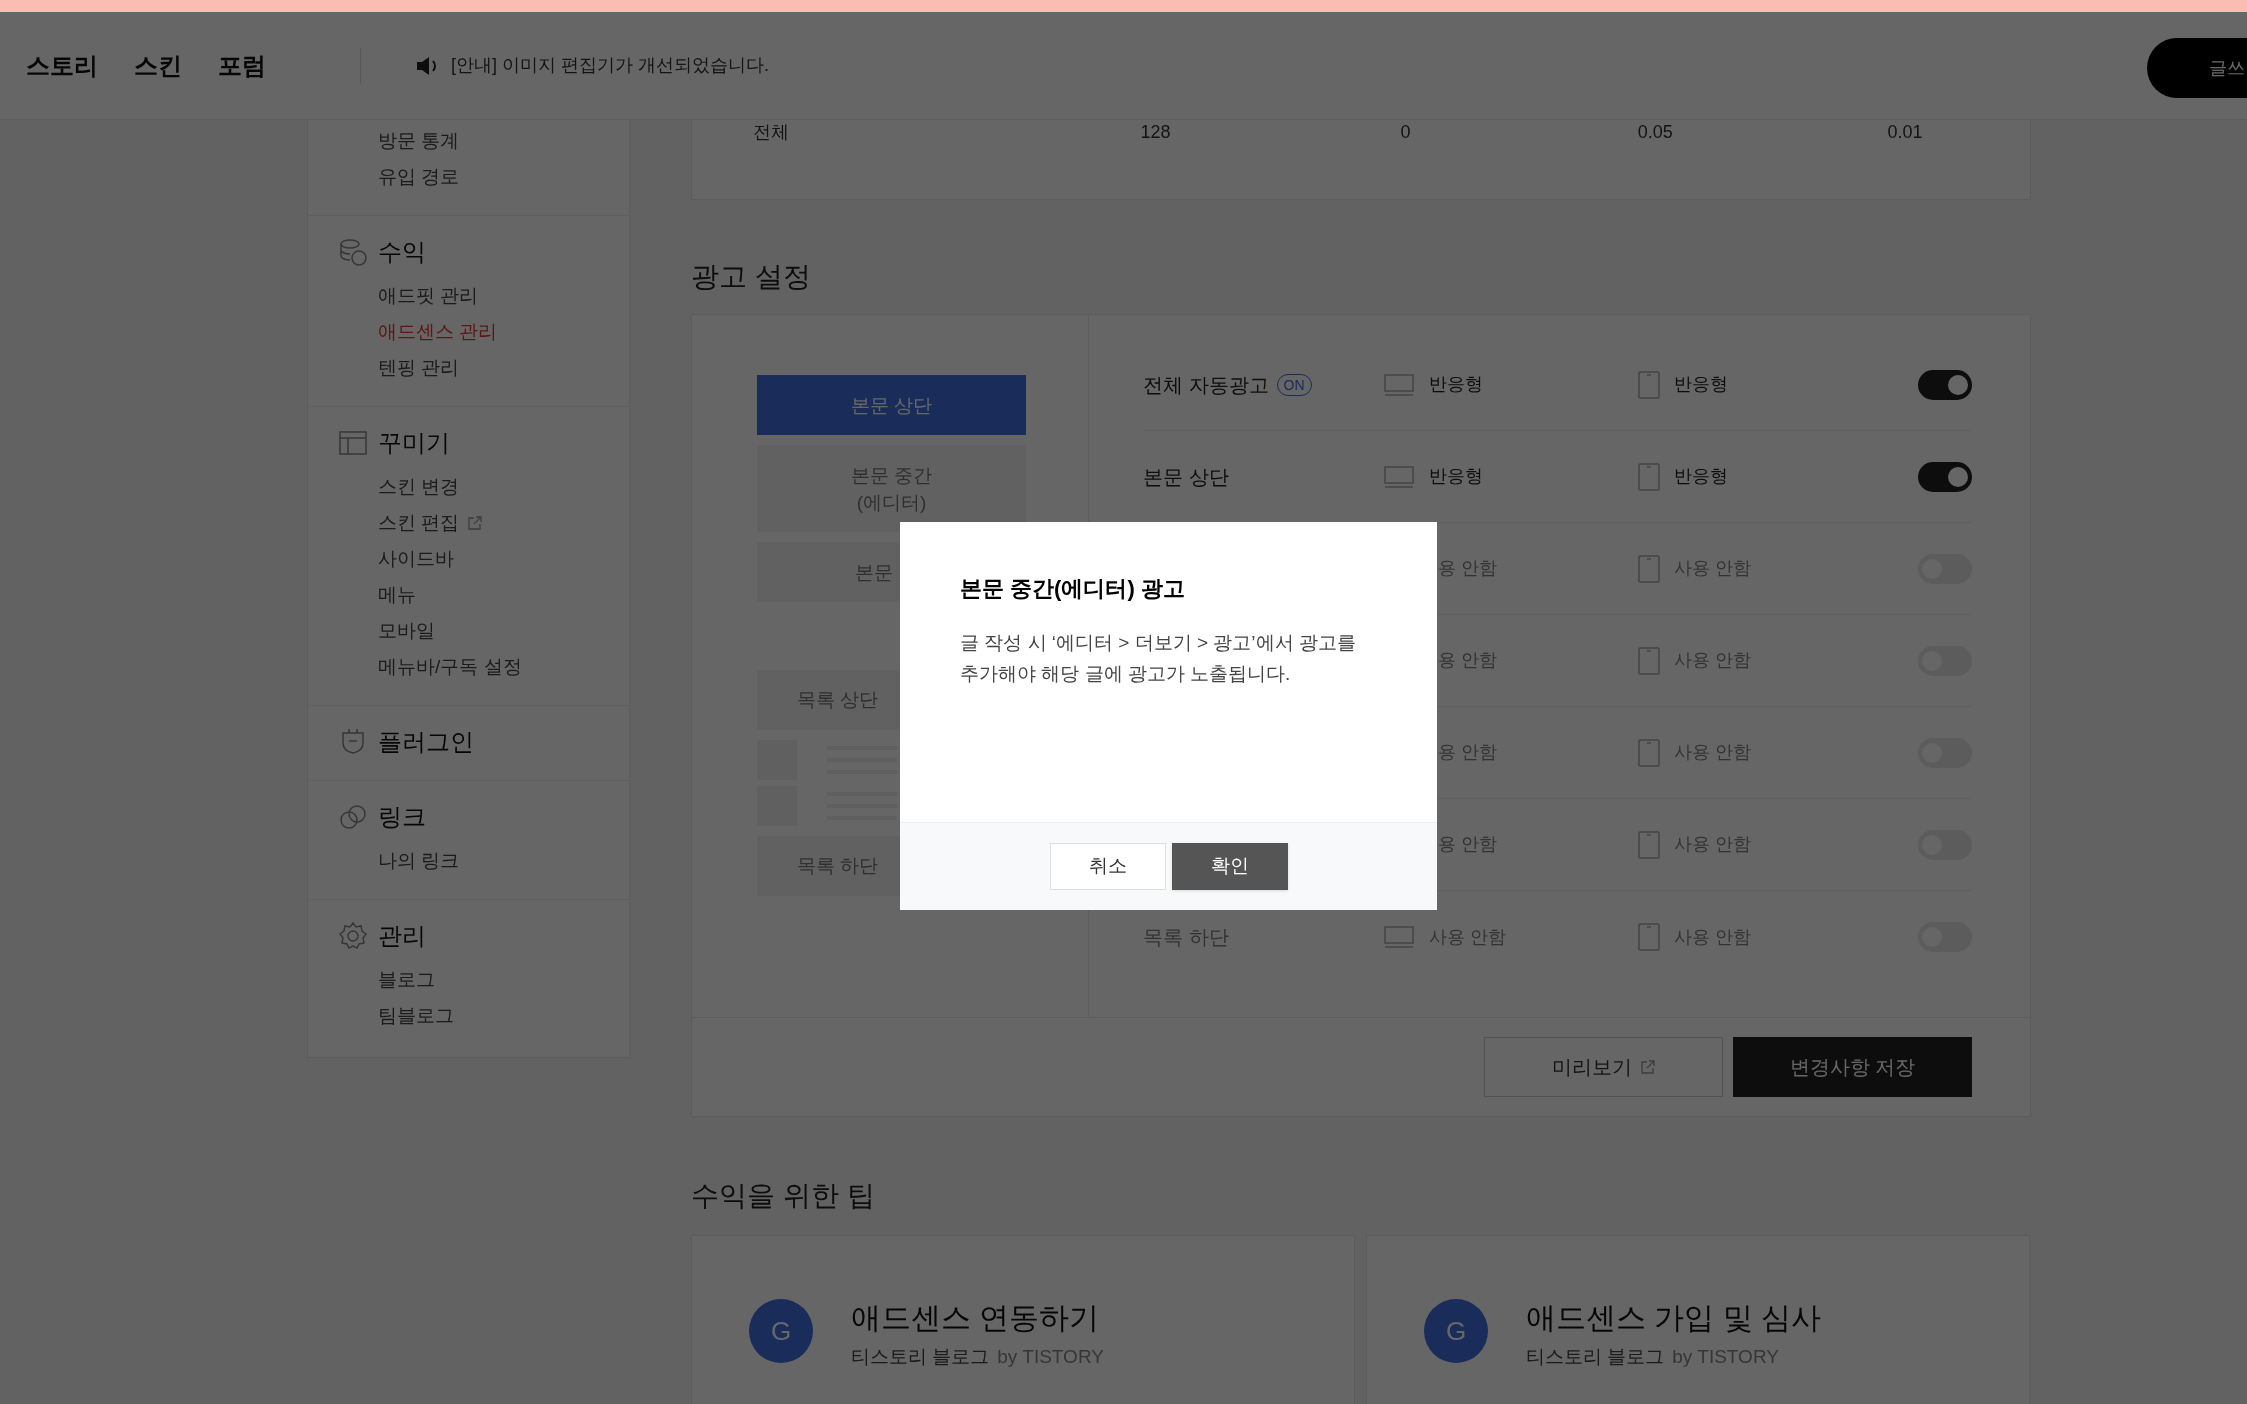 This screenshot has width=2247, height=1404. What do you see at coordinates (419, 368) in the screenshot?
I see `sidebar-item: 텐핑 관리` at bounding box center [419, 368].